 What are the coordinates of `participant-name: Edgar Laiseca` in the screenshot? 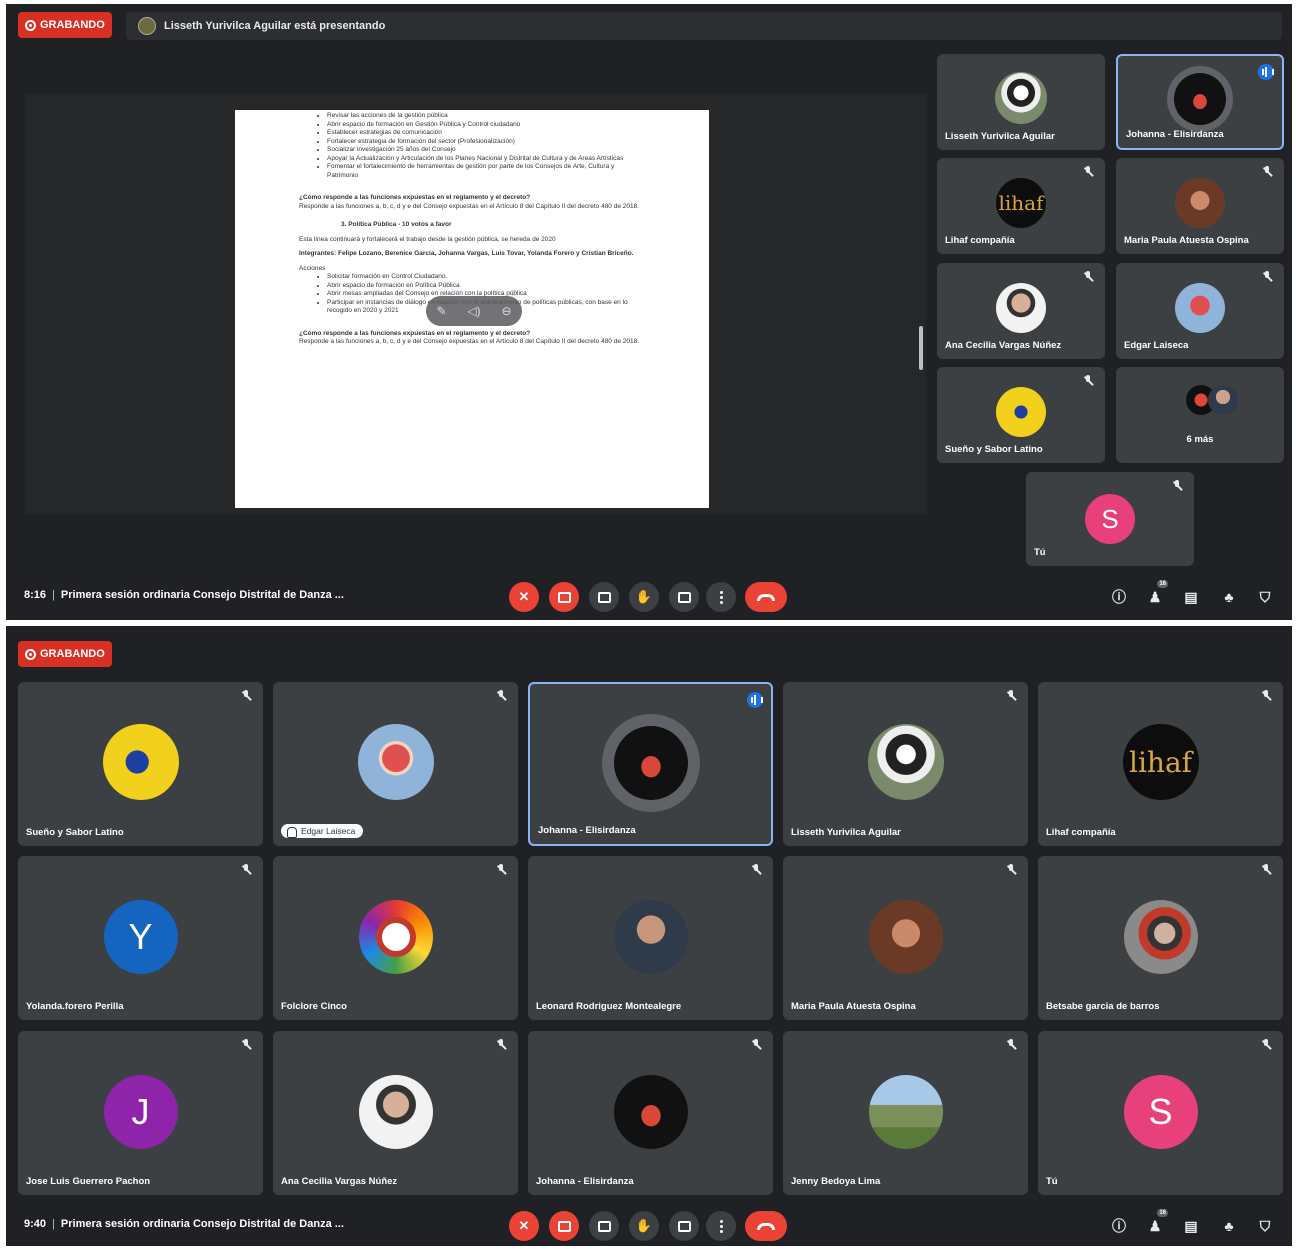 It's located at (1156, 345).